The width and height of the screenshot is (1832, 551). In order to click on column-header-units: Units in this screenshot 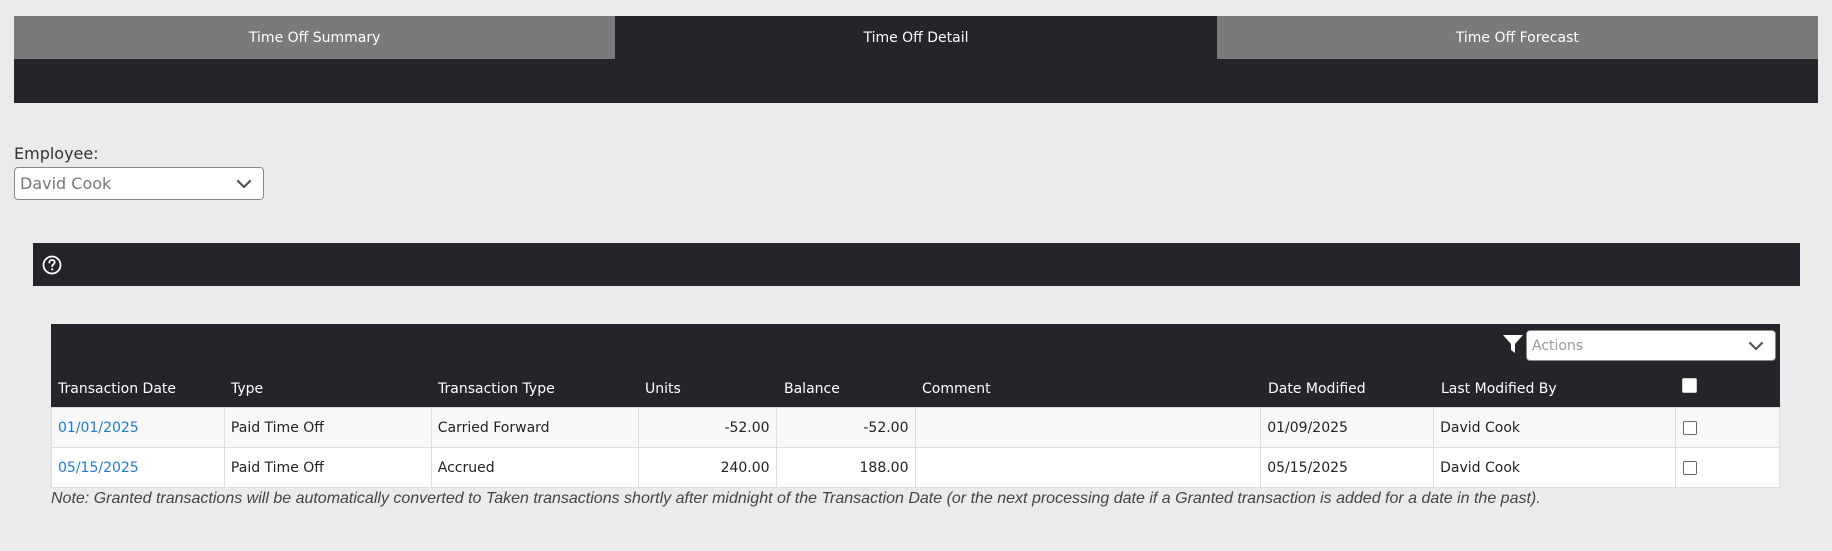, I will do `click(663, 389)`.